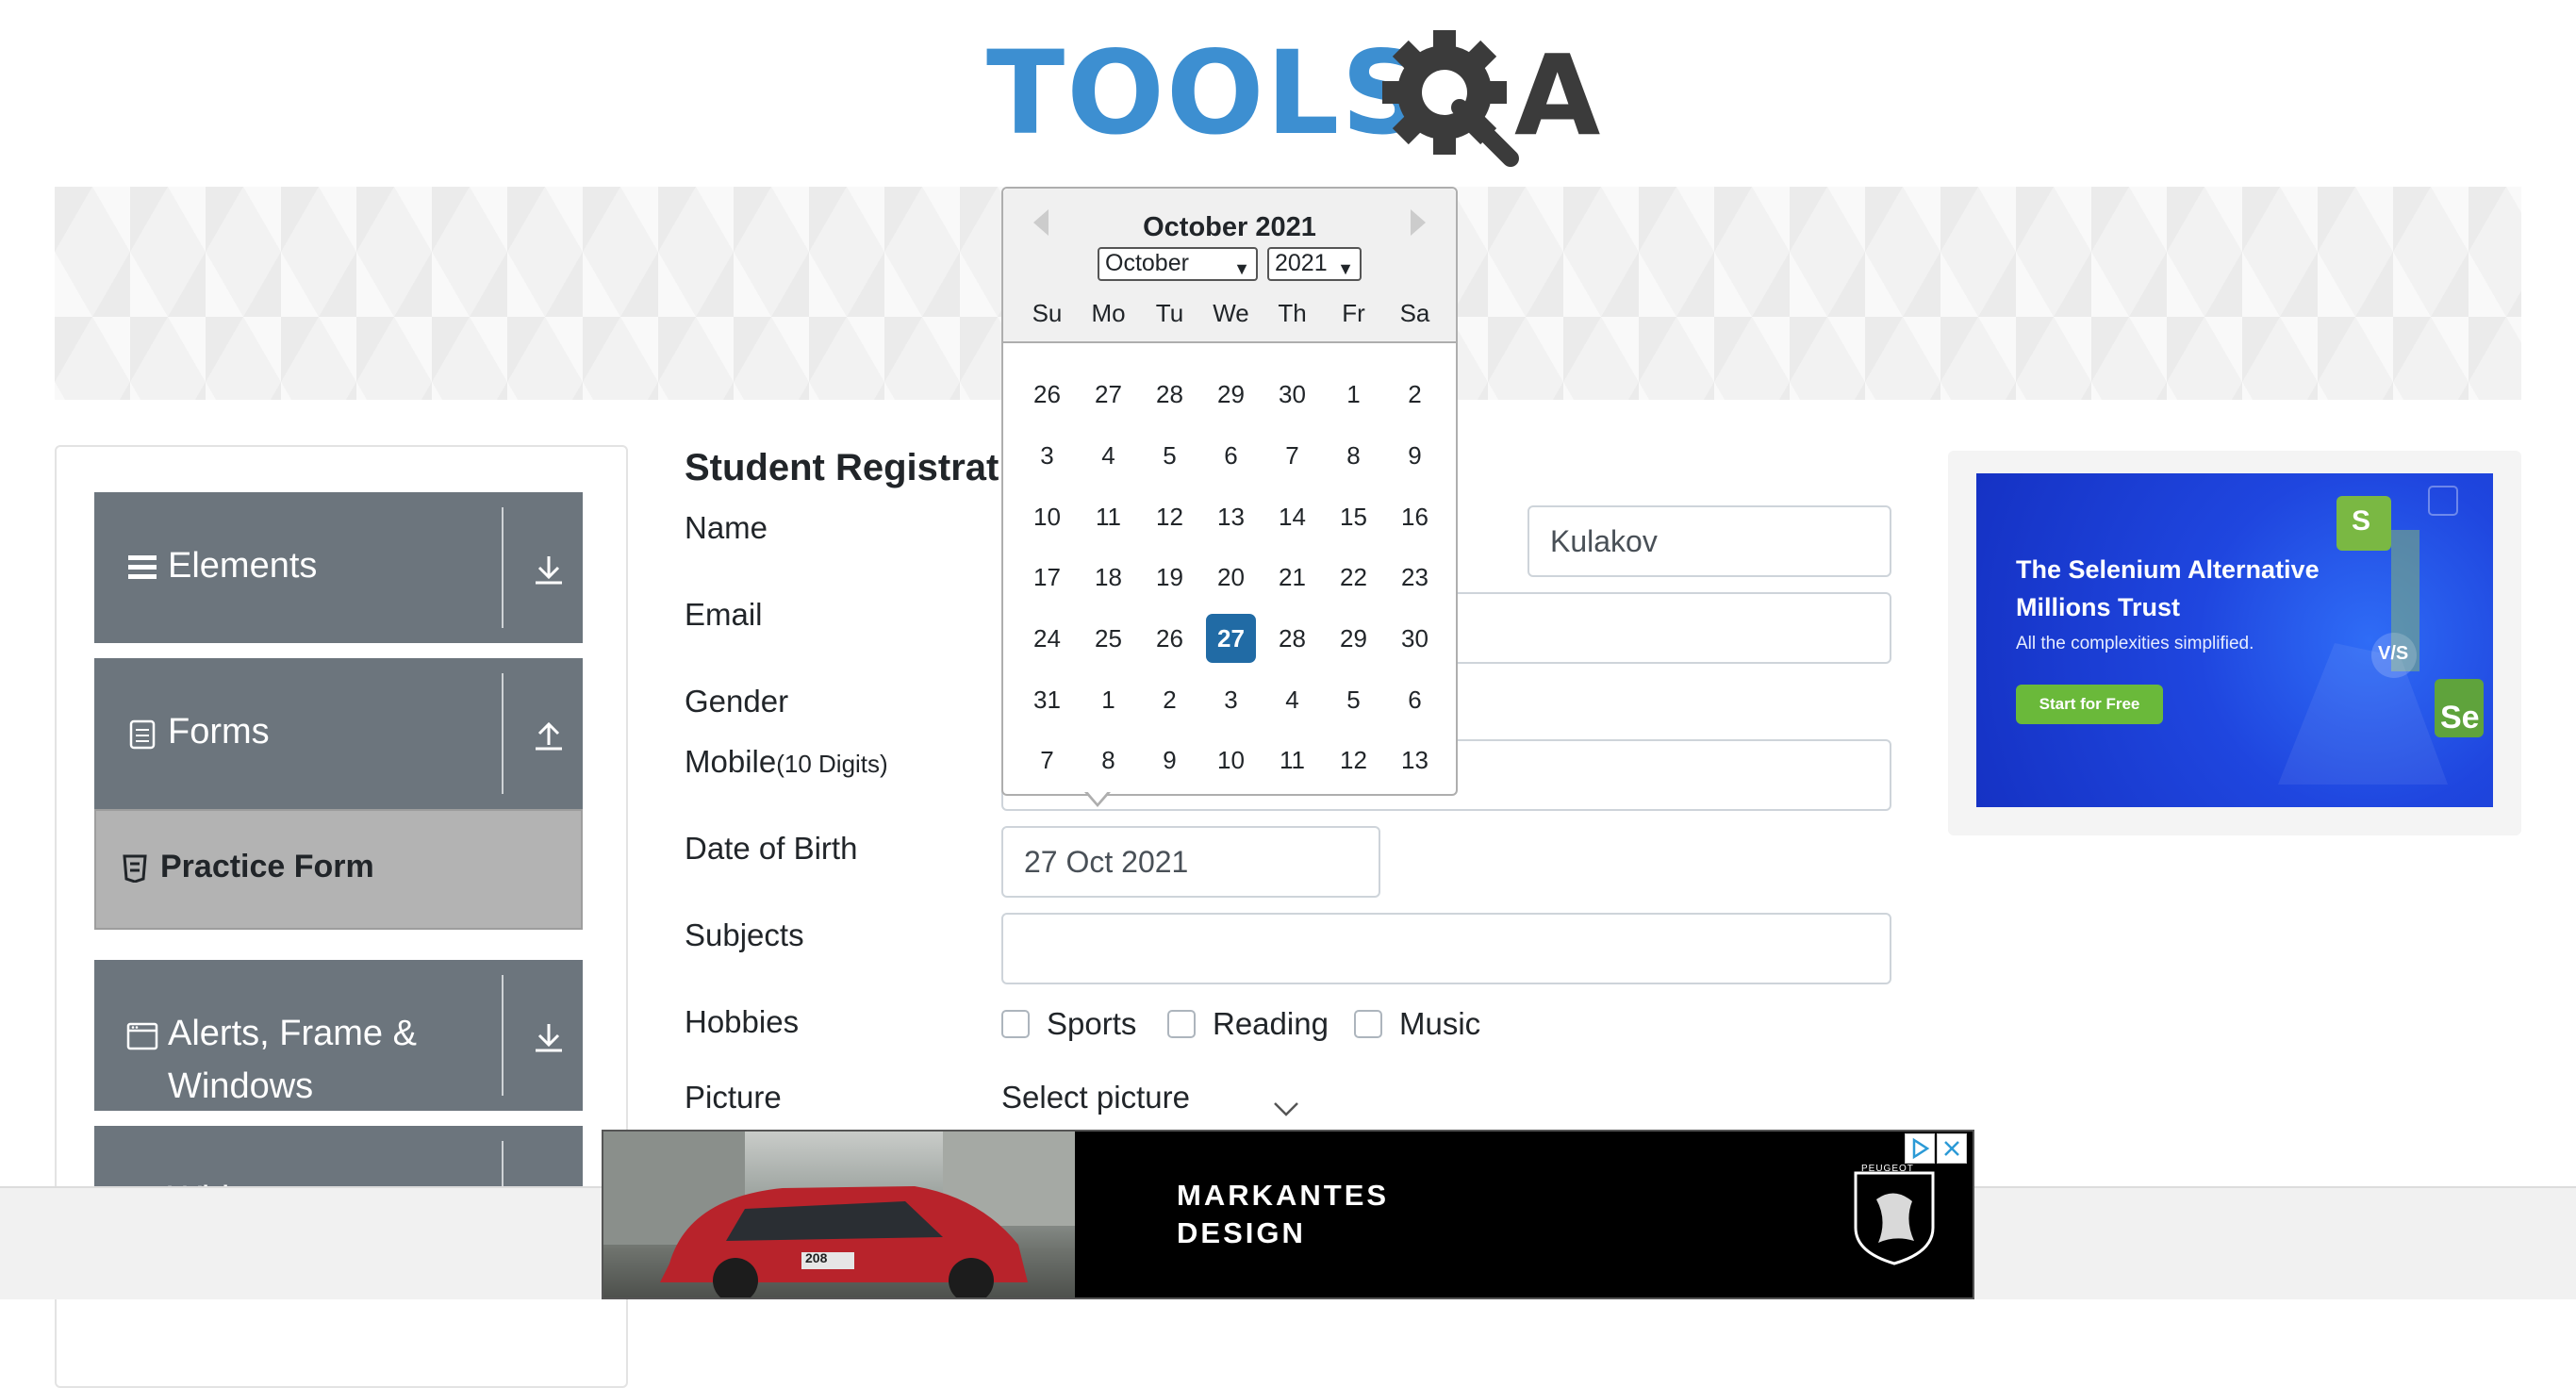  What do you see at coordinates (1108, 638) in the screenshot?
I see `datepicker-day: 25` at bounding box center [1108, 638].